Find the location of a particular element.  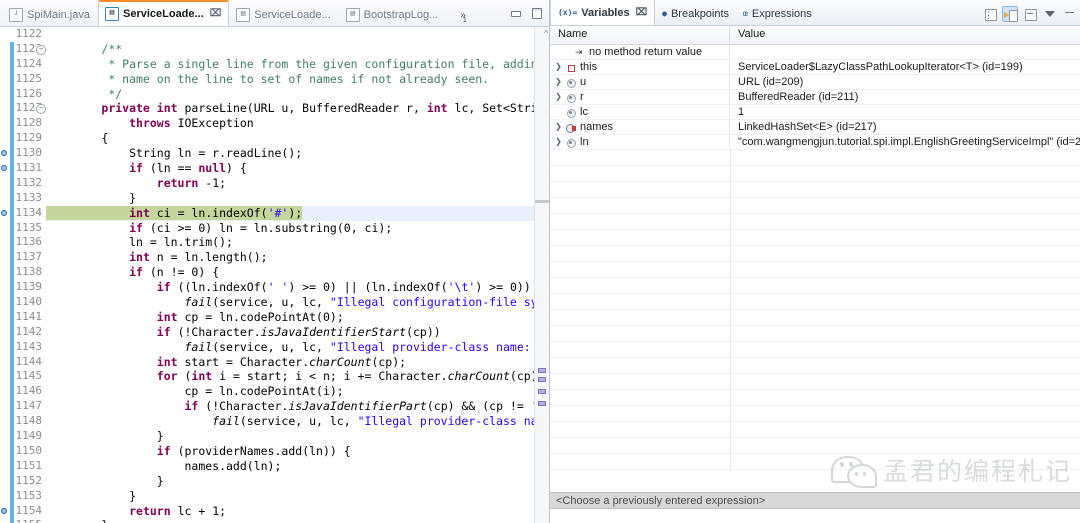

variable-name-cell: ❯ ln is located at coordinates (640, 142).